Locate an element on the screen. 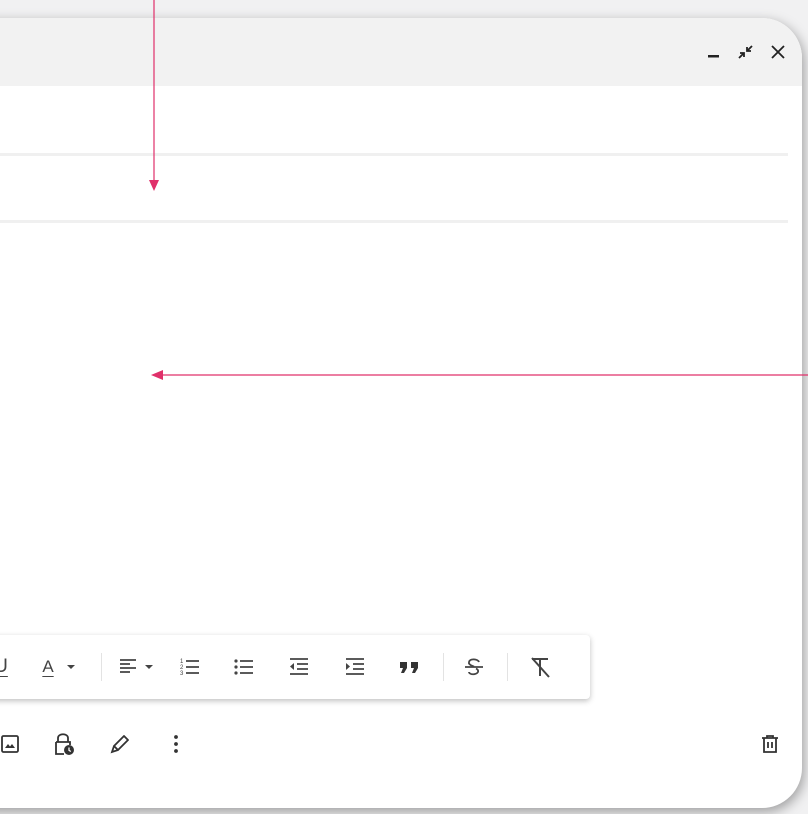 The height and width of the screenshot is (814, 808). formatting-toolbar: U A 1 2 3 is located at coordinates (295, 667).